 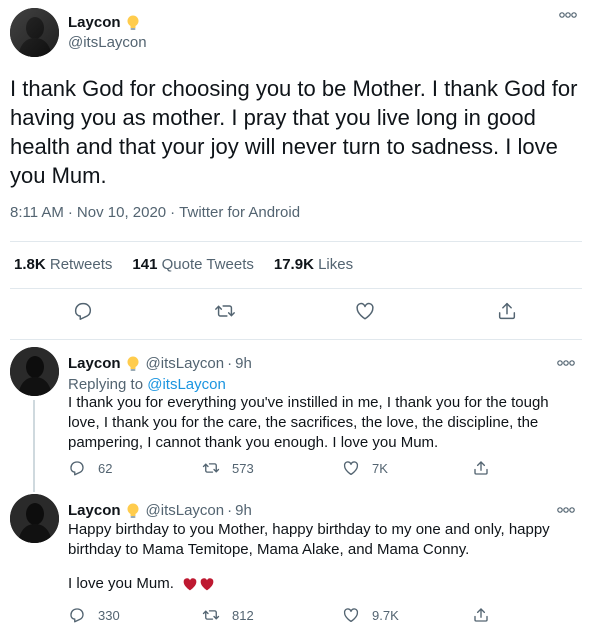 I want to click on retweet-count: 573, so click(x=243, y=468).